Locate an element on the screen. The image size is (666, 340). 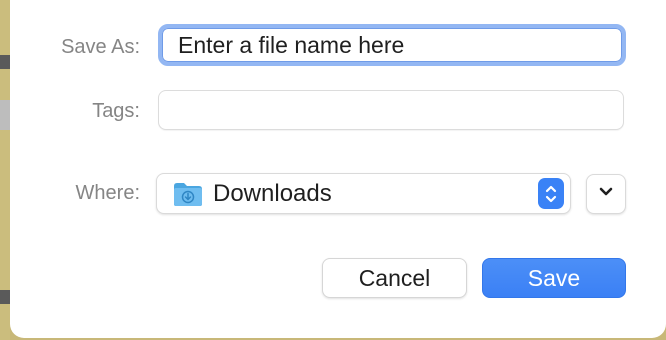
up-down-chevron-icon is located at coordinates (551, 193).